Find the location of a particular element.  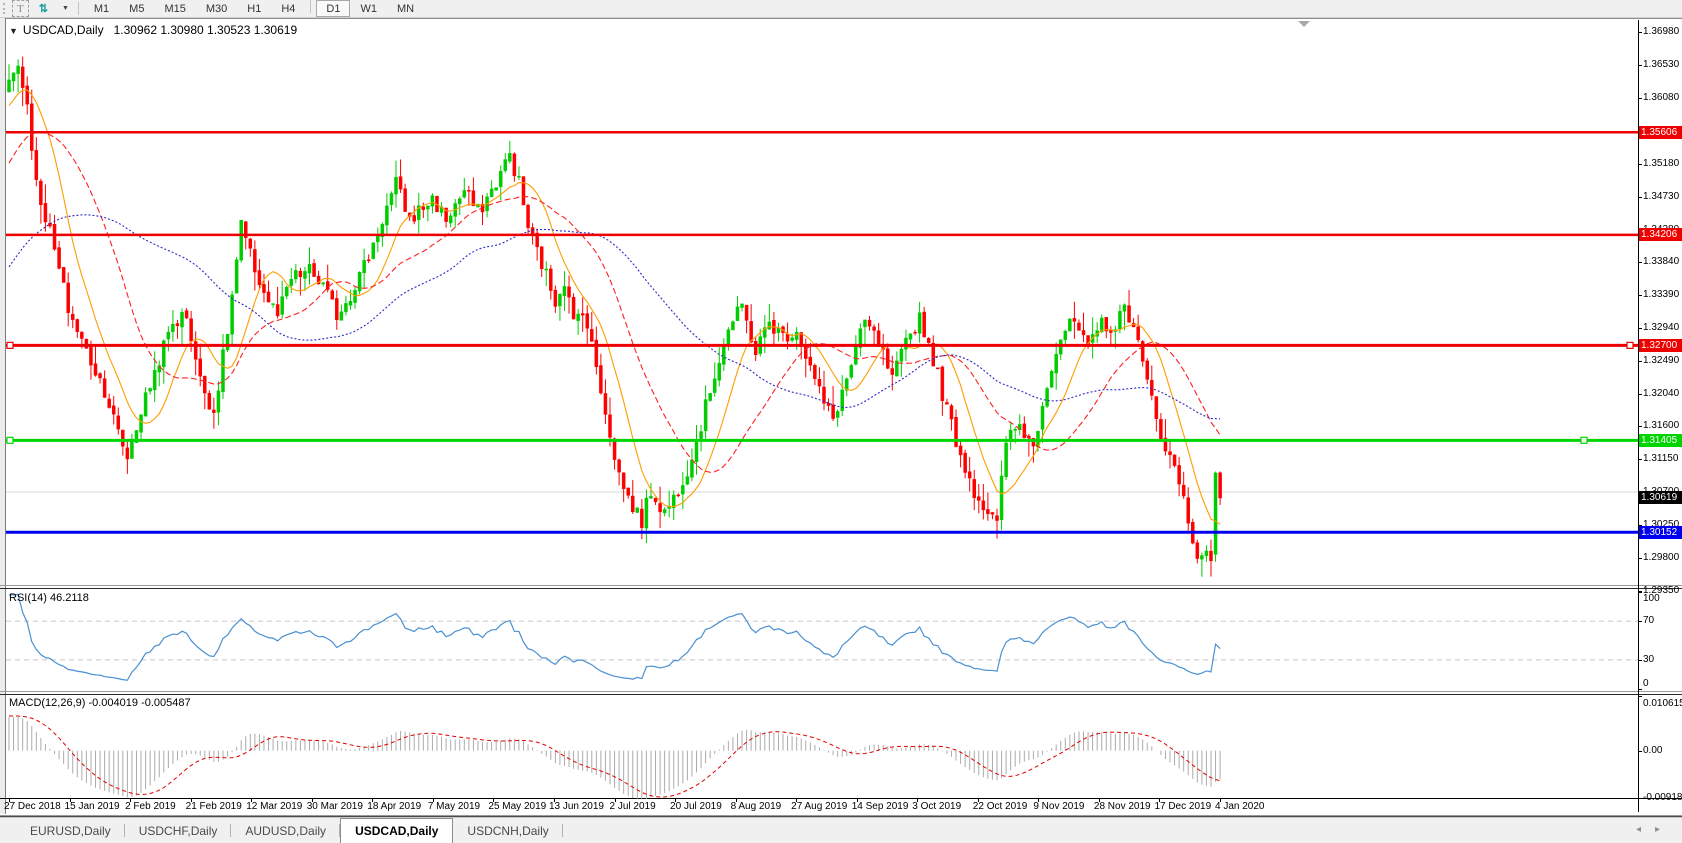

date-tick-label: 9 Nov 2019 is located at coordinates (1059, 806).